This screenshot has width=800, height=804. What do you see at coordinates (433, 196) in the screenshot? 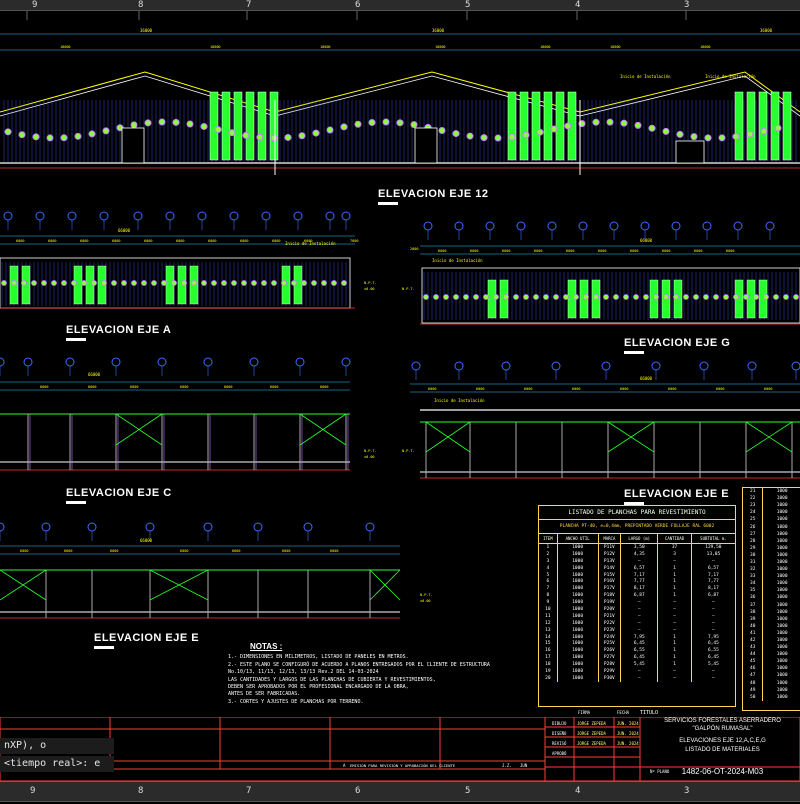
I see `elevation-title-eje12: ELEVACION EJE 12` at bounding box center [433, 196].